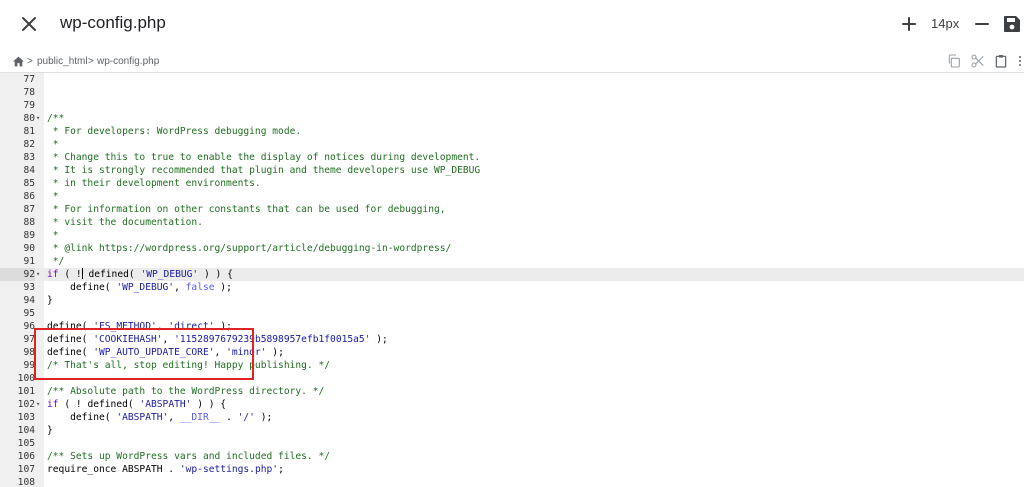  I want to click on code-text: }, so click(50, 430).